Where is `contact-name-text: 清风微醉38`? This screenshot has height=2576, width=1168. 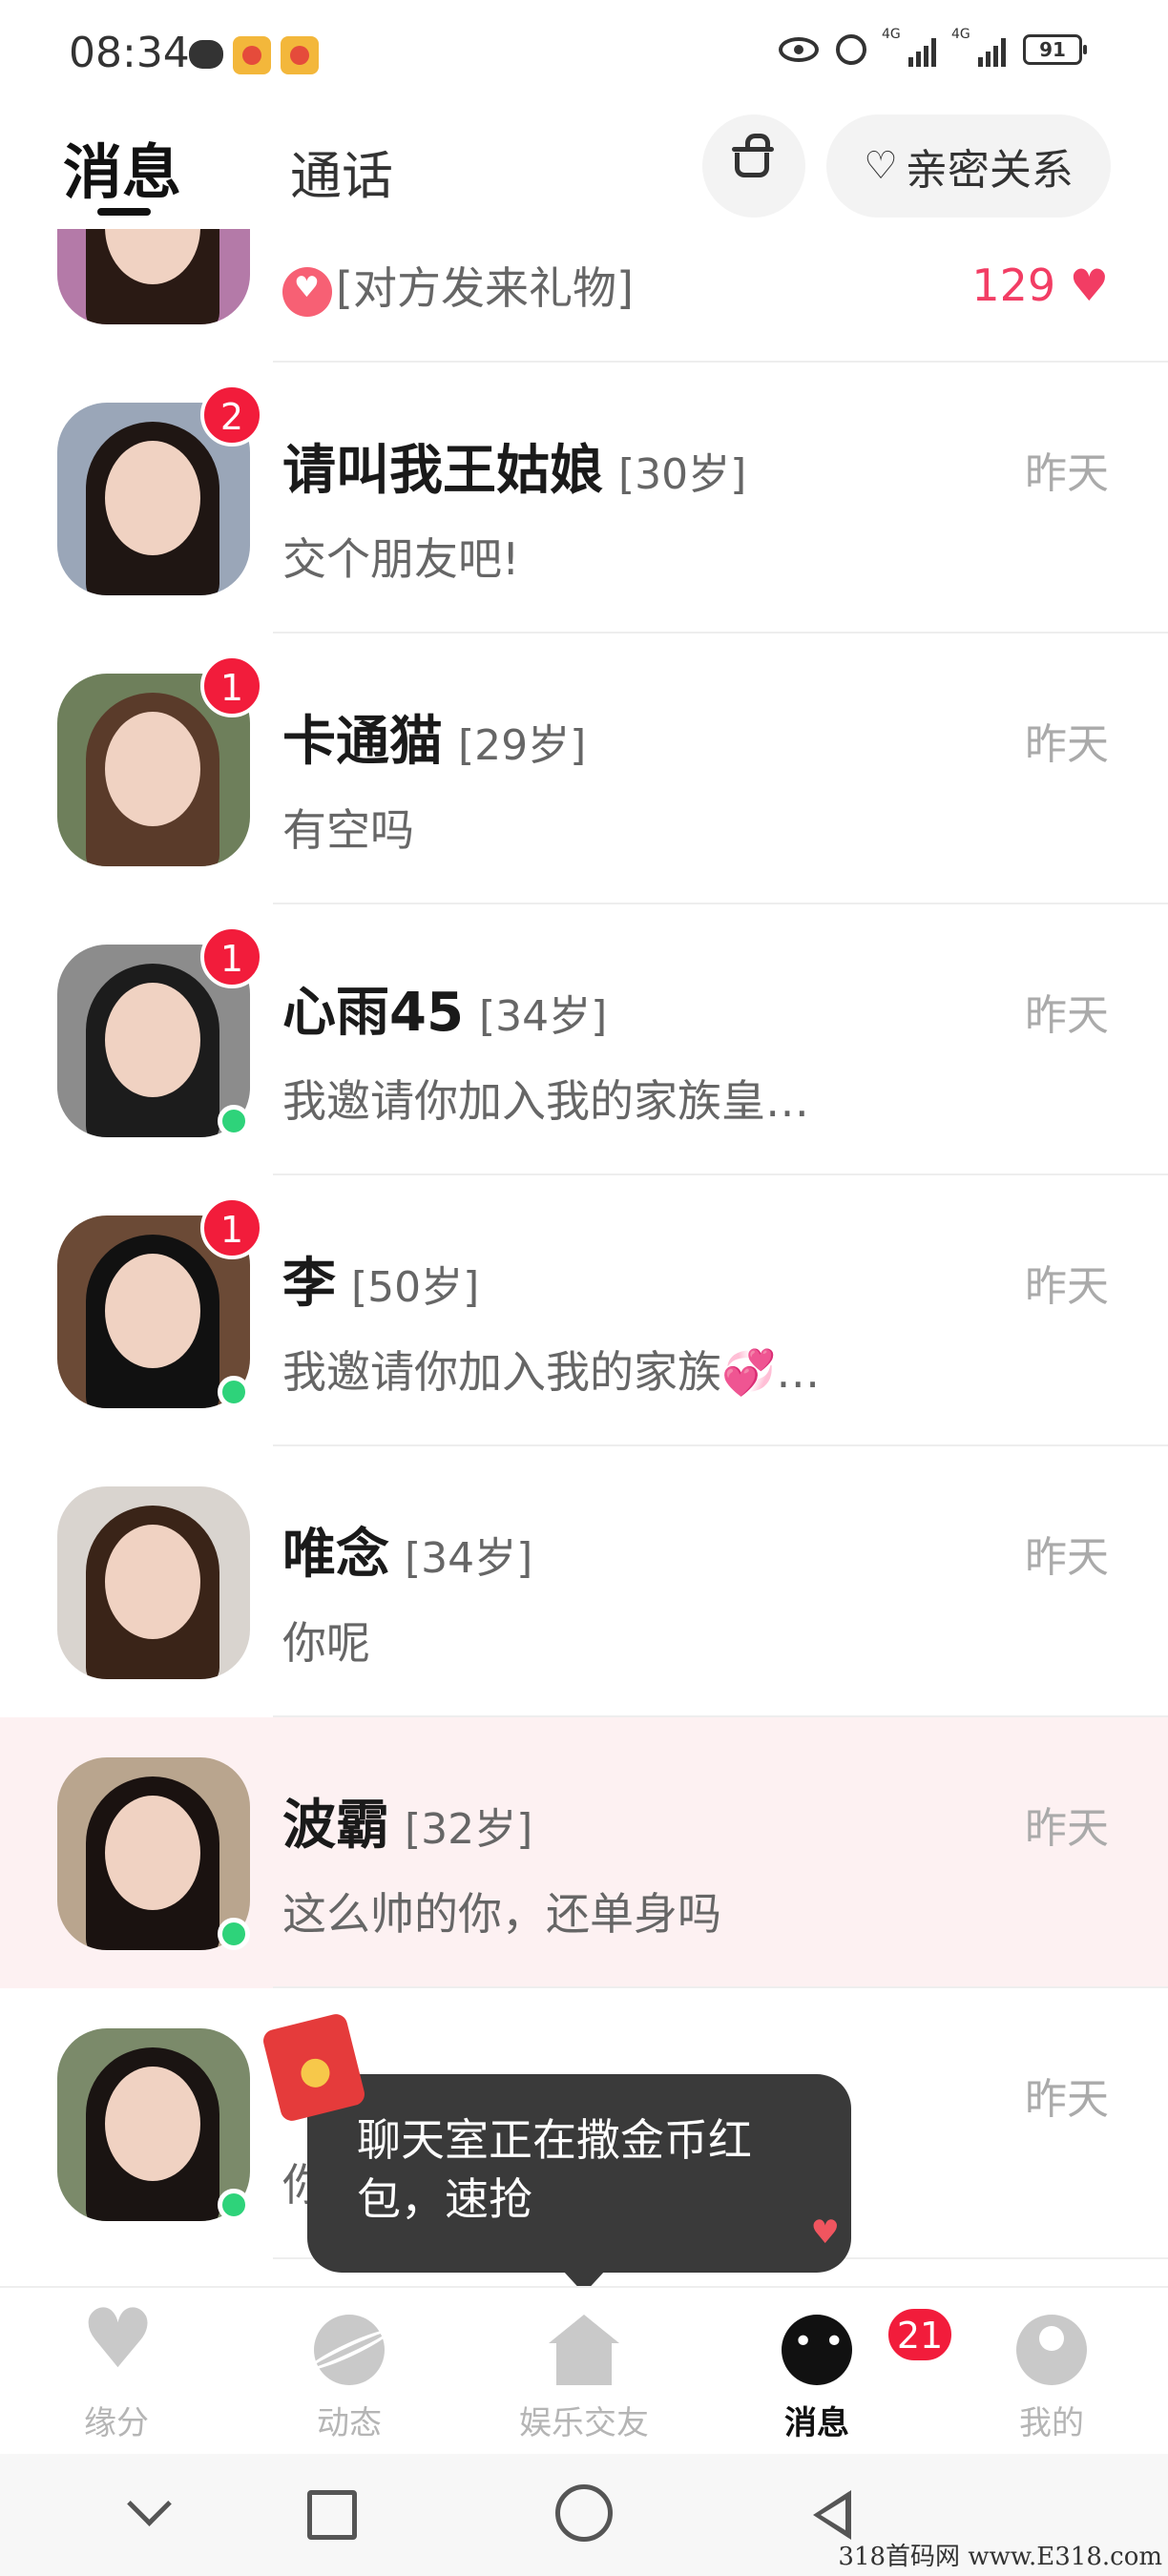
contact-name-text: 清风微醉38 is located at coordinates (427, 230).